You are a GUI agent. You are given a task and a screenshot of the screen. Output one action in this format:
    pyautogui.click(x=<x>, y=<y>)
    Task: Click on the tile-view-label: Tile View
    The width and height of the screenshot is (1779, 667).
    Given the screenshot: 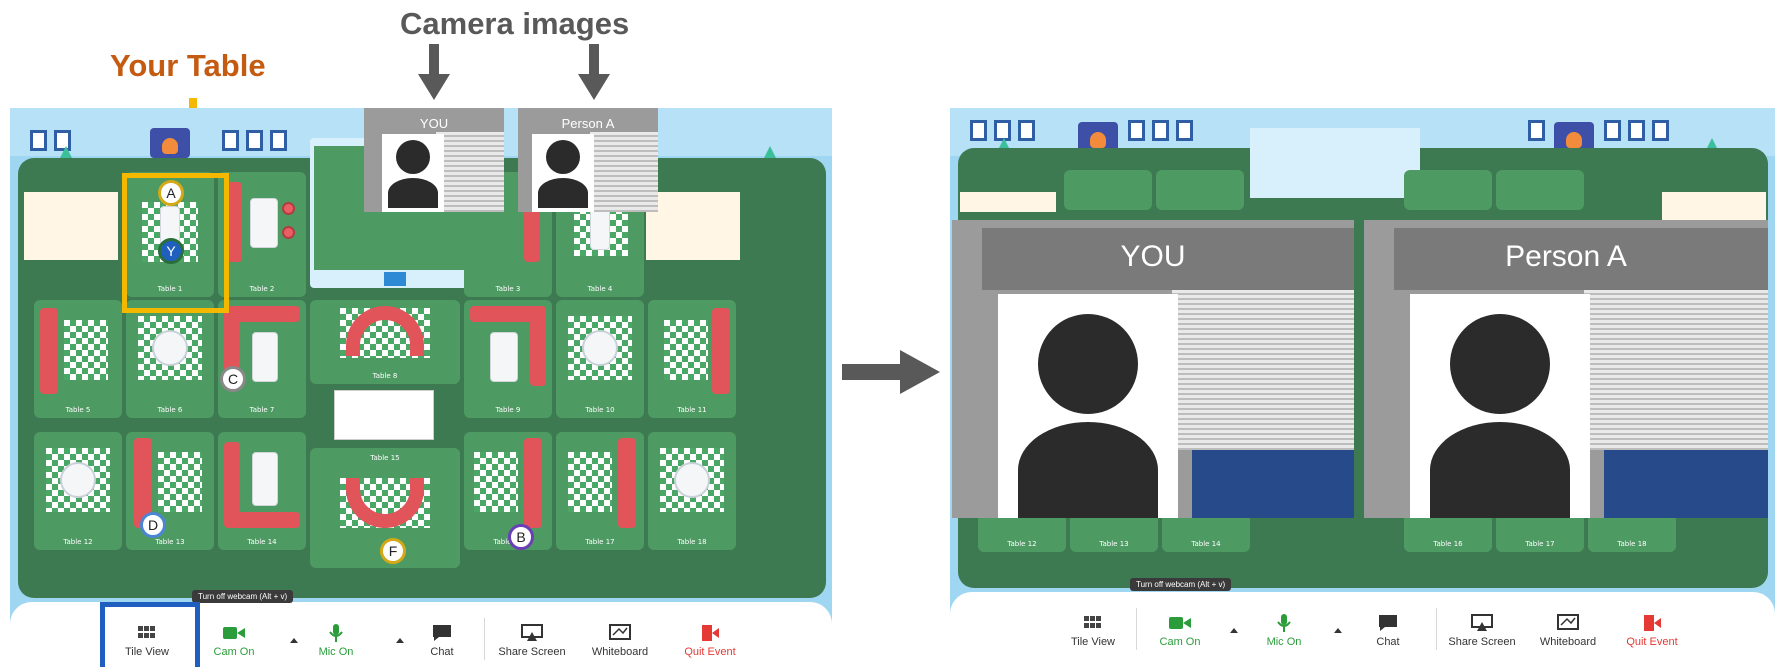 What is the action you would take?
    pyautogui.click(x=1093, y=642)
    